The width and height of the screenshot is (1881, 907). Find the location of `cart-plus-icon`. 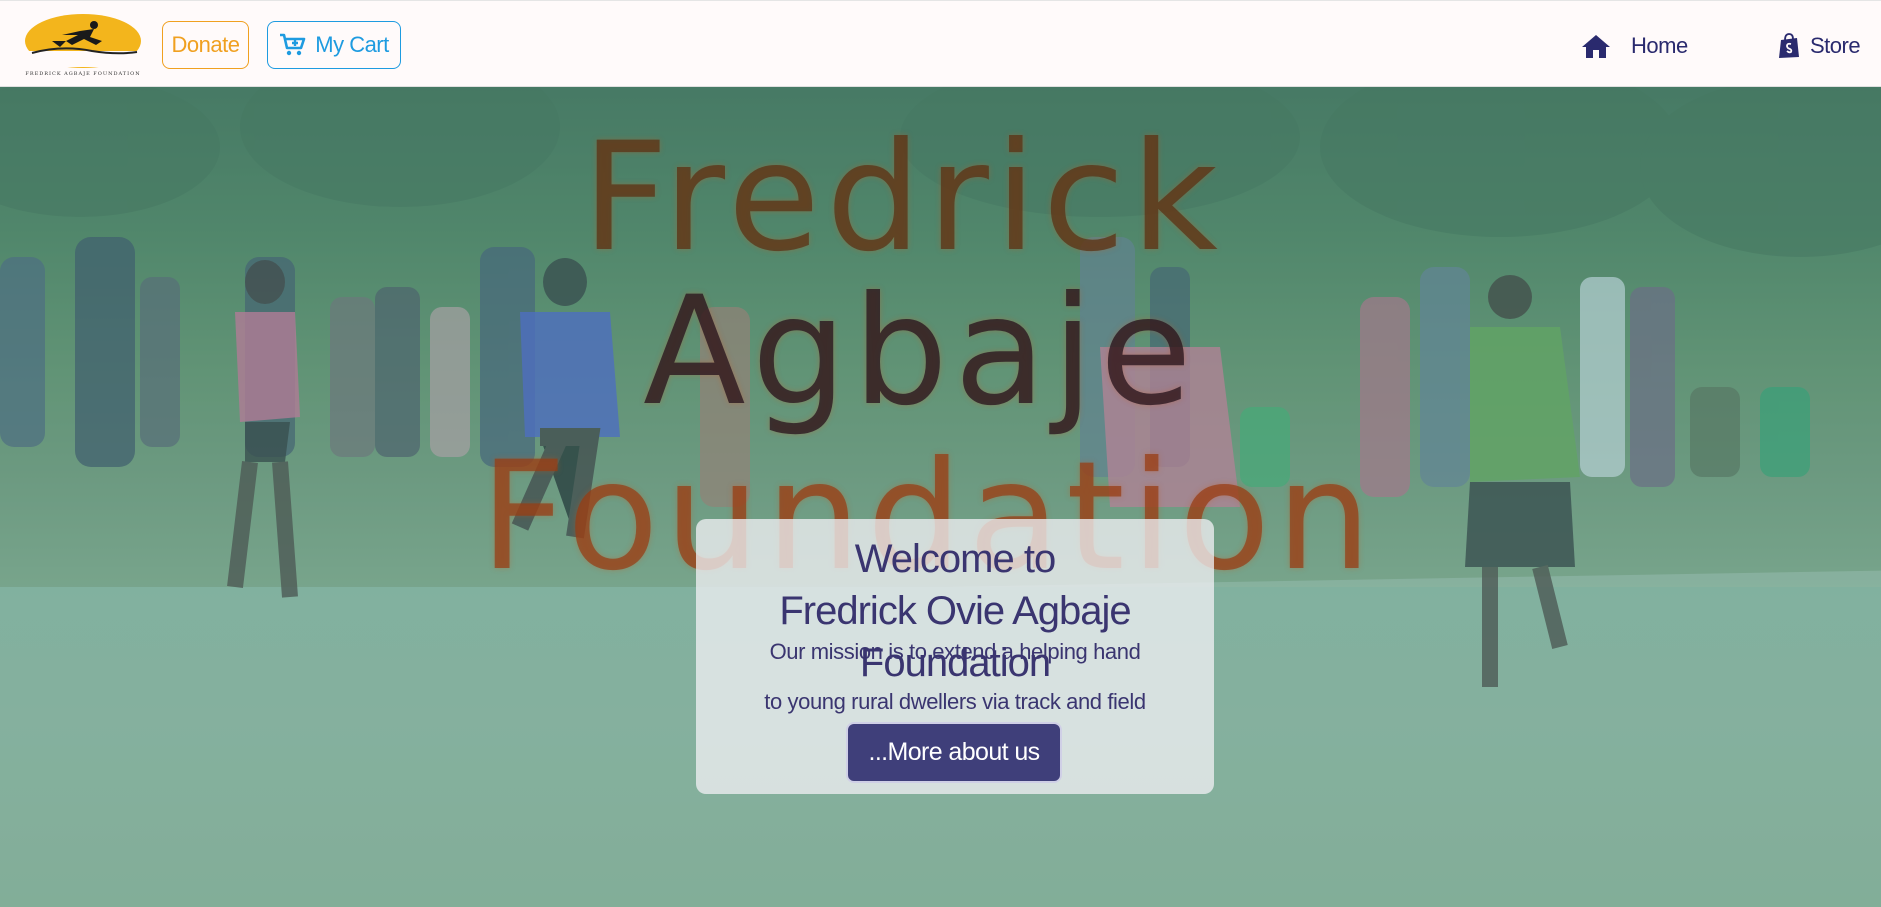

cart-plus-icon is located at coordinates (293, 44).